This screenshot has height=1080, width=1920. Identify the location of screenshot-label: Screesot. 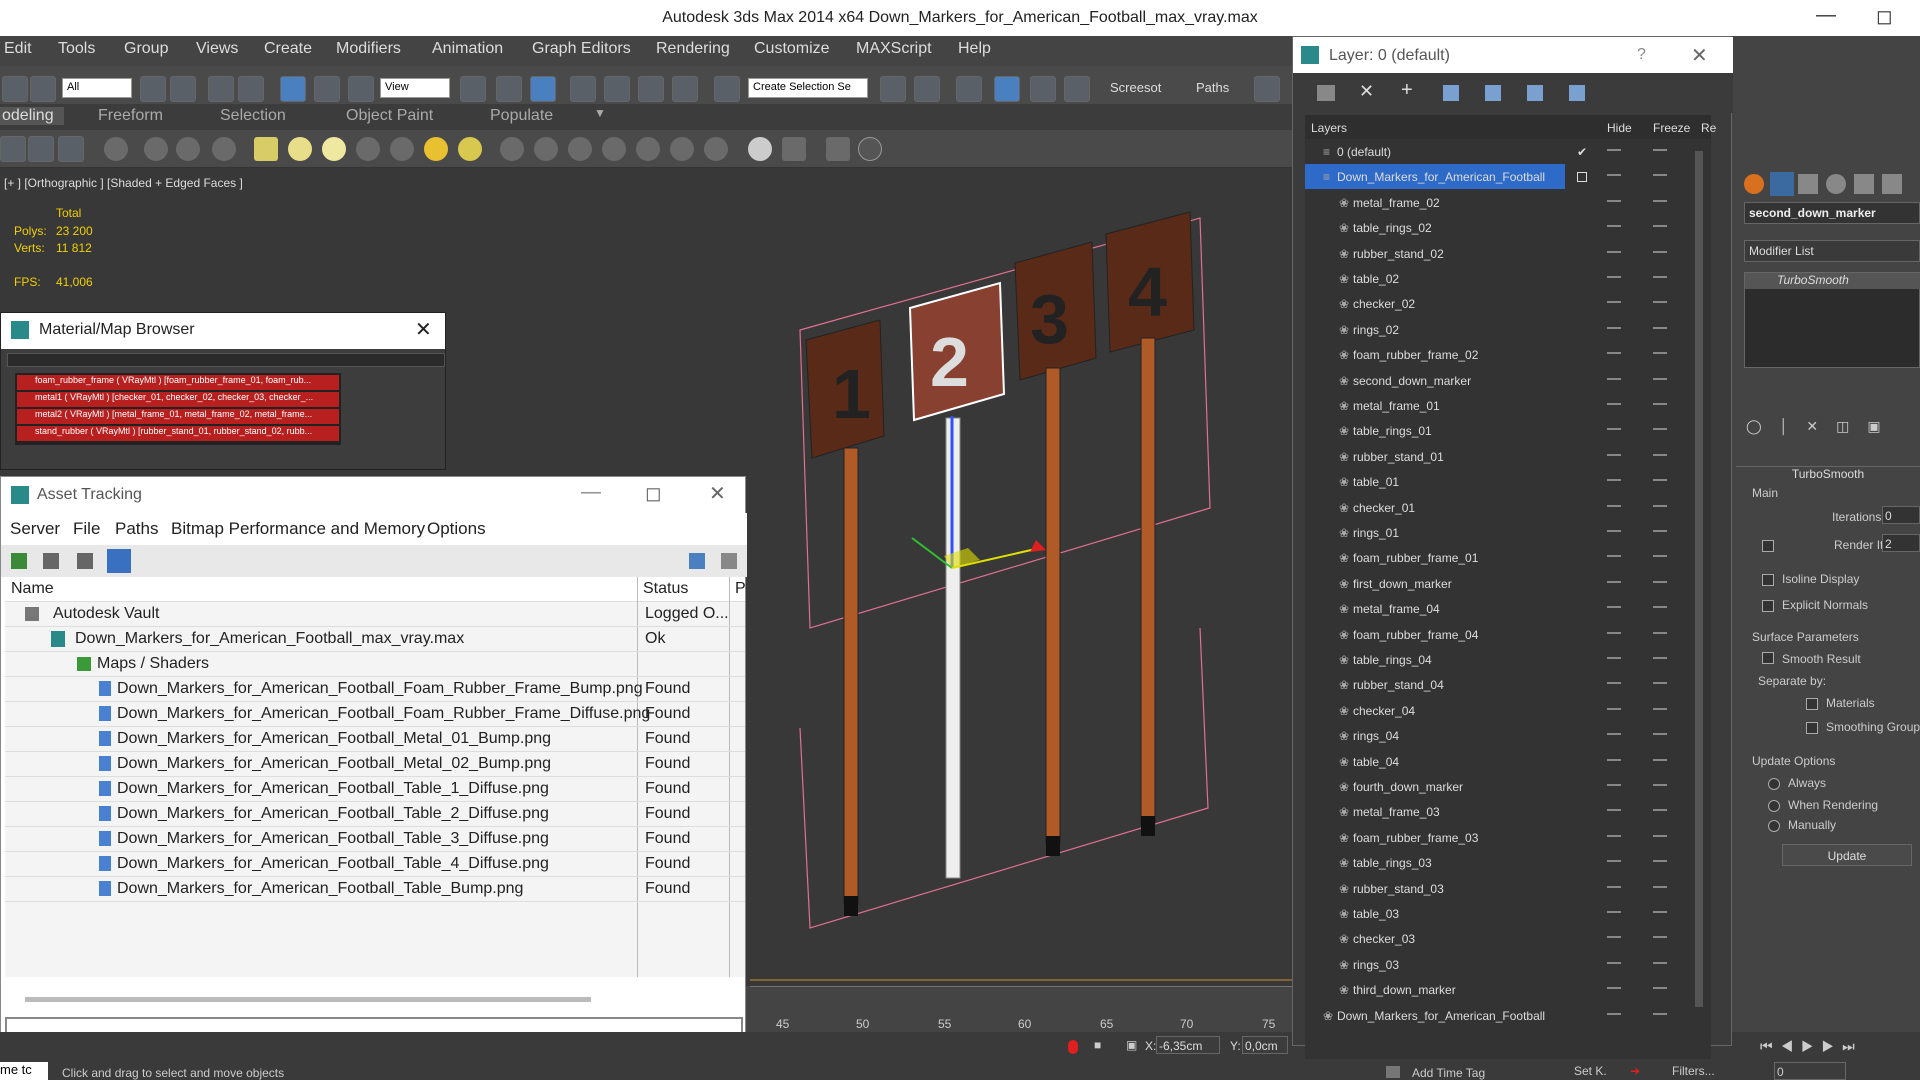
(1135, 87).